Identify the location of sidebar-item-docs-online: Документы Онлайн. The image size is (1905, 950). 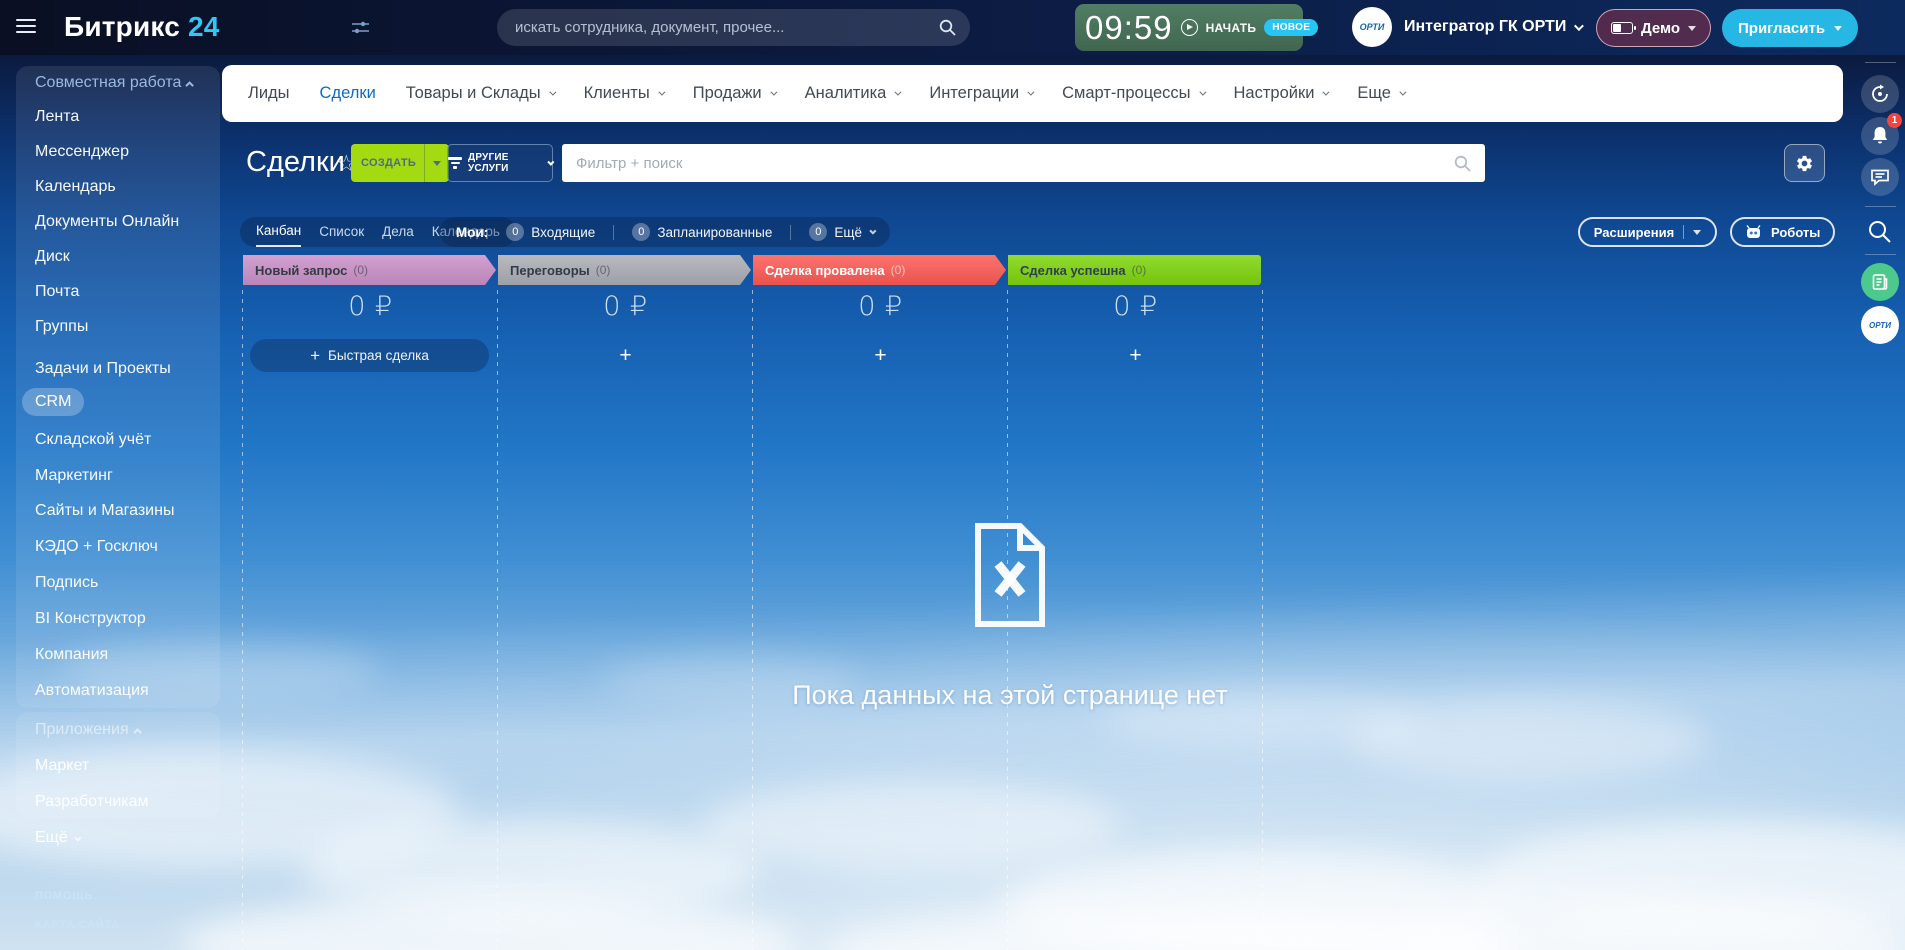
(107, 222).